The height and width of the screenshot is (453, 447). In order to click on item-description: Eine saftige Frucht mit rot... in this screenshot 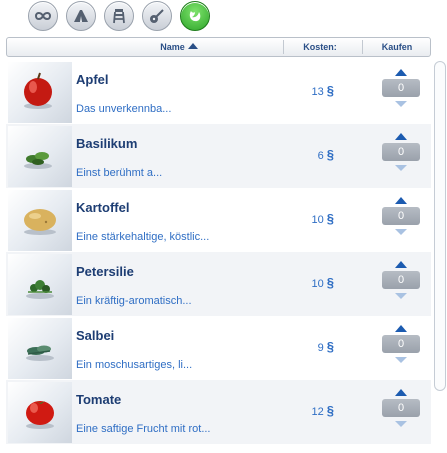, I will do `click(143, 429)`.